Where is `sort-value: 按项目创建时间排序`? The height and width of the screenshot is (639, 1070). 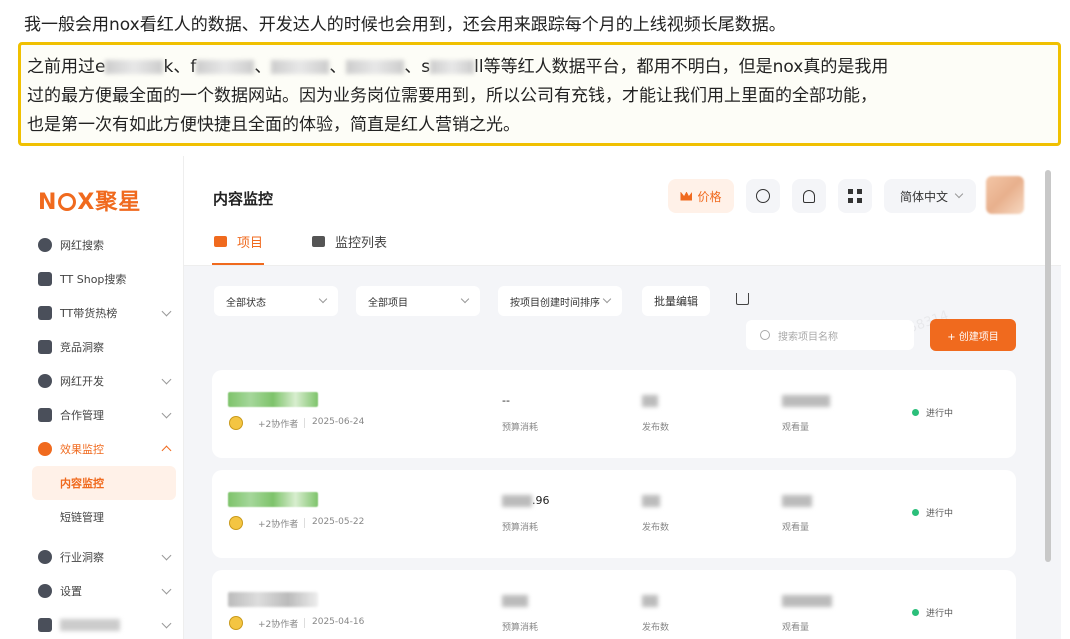
sort-value: 按项目创建时间排序 is located at coordinates (555, 303).